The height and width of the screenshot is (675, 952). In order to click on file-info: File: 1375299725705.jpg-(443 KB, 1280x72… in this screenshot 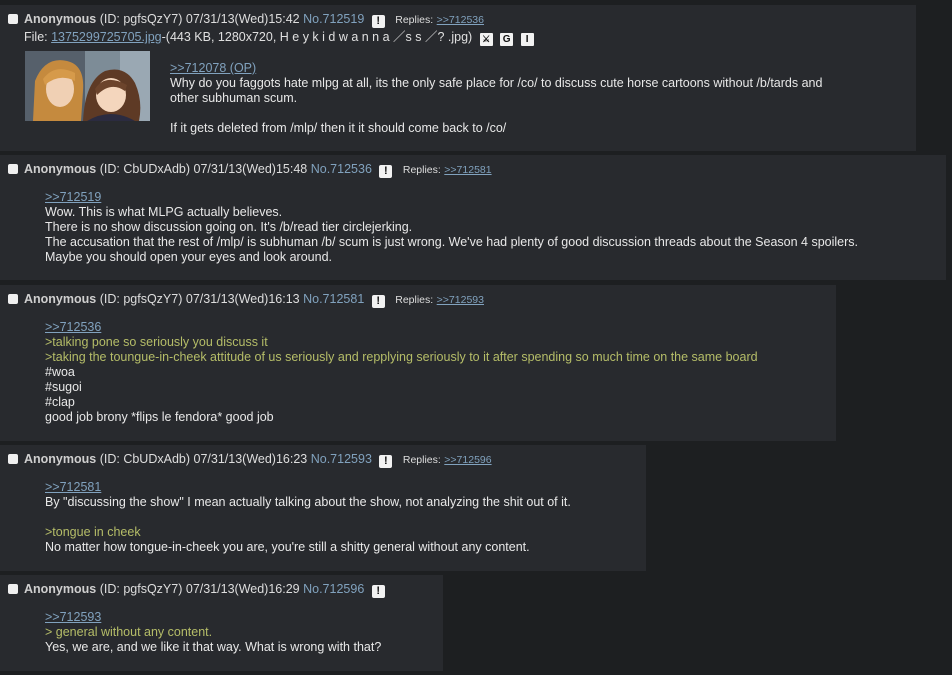, I will do `click(279, 38)`.